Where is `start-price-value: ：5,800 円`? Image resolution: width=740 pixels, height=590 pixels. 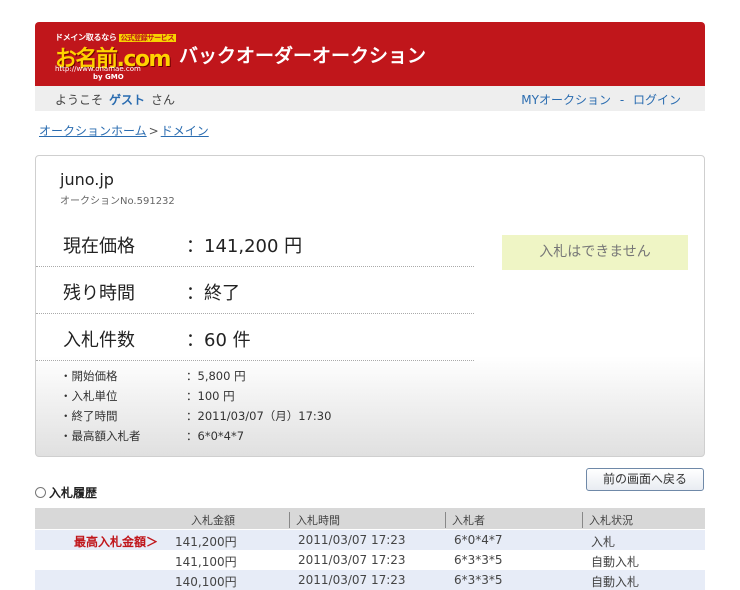 start-price-value: ：5,800 円 is located at coordinates (216, 376).